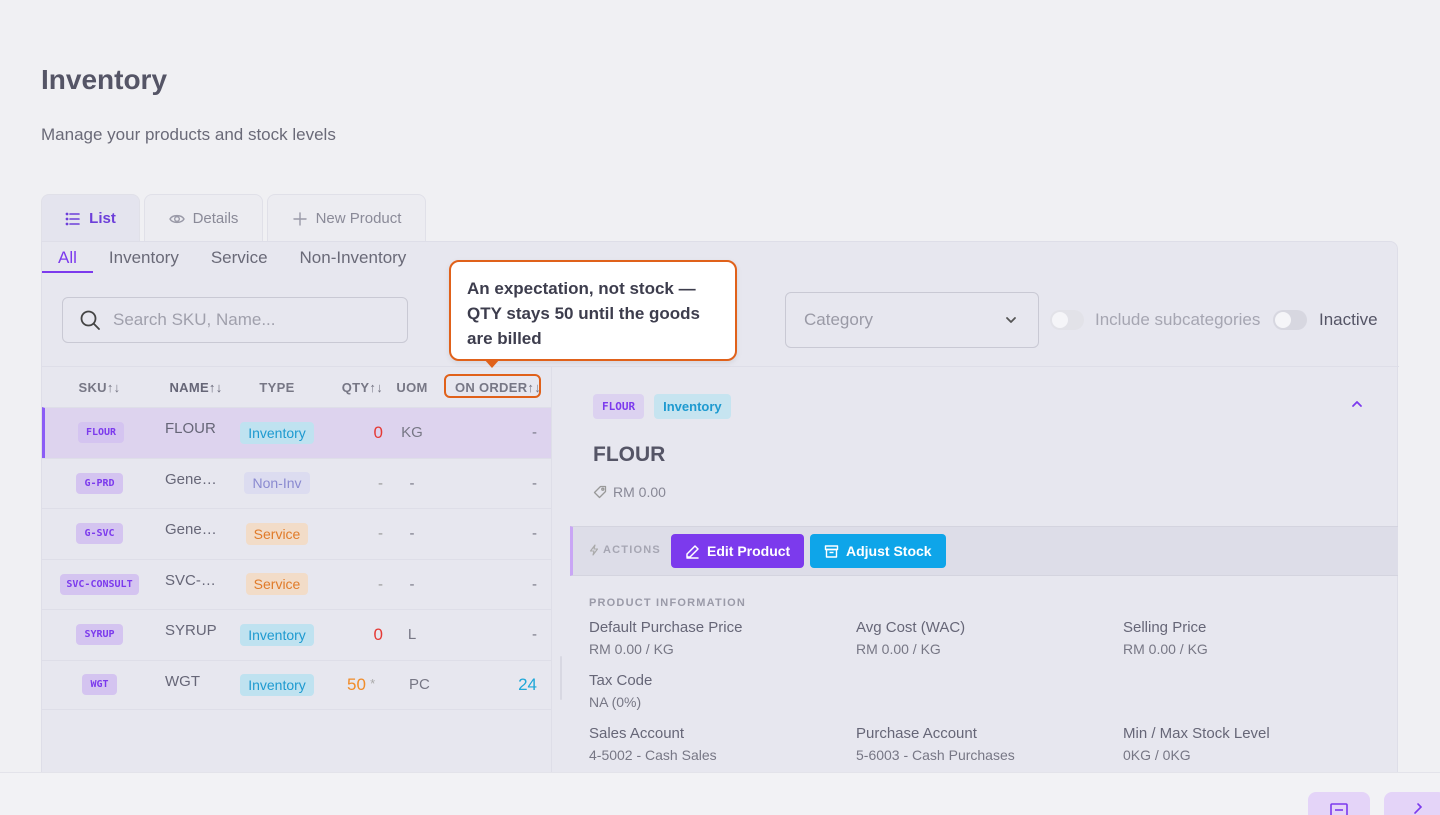 Image resolution: width=1440 pixels, height=815 pixels. I want to click on include-subcategories-toggle, so click(1067, 320).